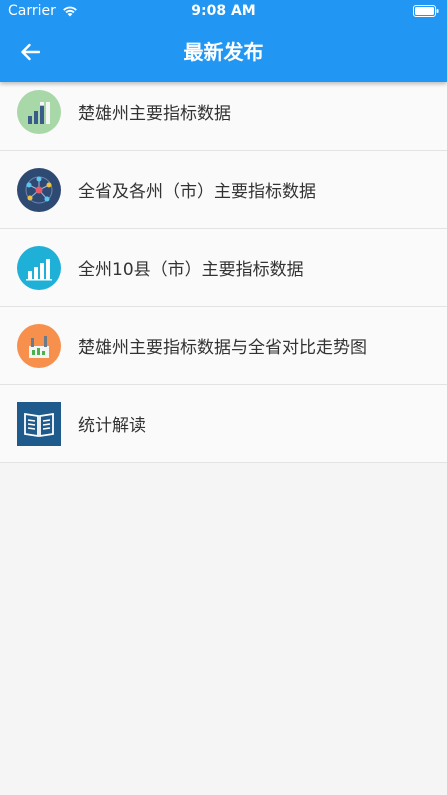 The width and height of the screenshot is (447, 795). I want to click on battery-icon, so click(426, 11).